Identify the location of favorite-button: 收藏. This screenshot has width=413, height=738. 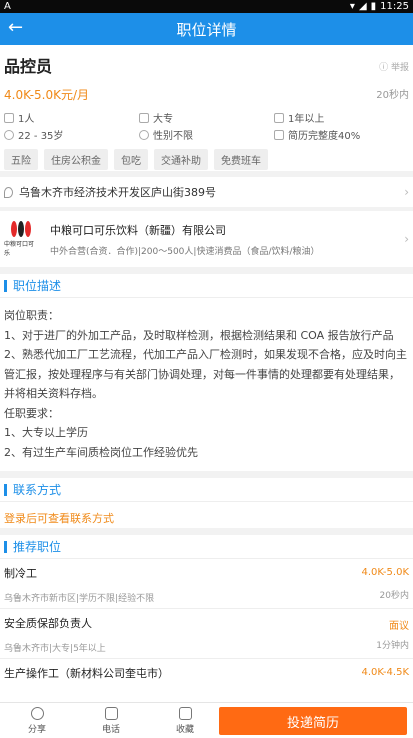
(185, 720).